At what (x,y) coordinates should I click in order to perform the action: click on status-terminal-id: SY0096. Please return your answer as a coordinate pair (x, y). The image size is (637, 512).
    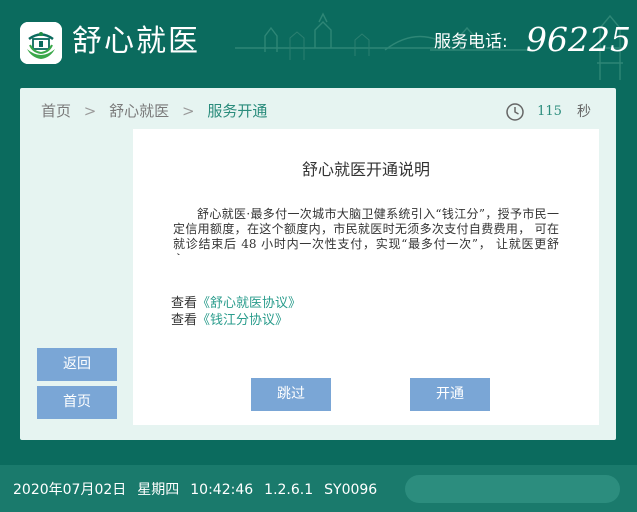
    Looking at the image, I should click on (351, 490).